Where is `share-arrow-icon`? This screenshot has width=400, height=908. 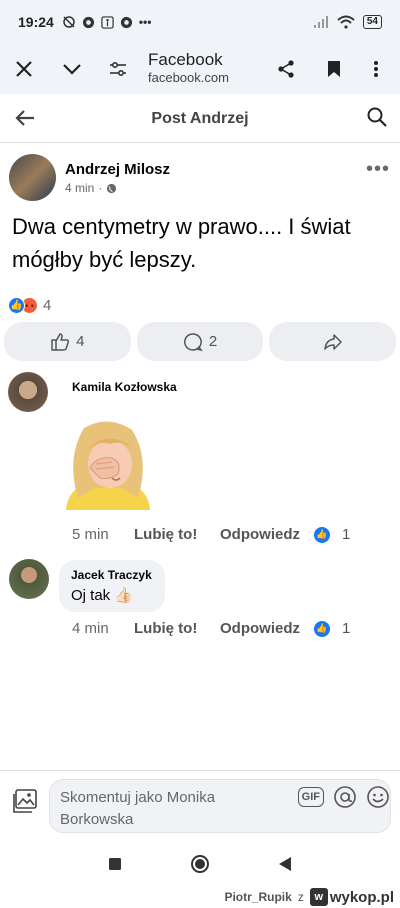 share-arrow-icon is located at coordinates (332, 341).